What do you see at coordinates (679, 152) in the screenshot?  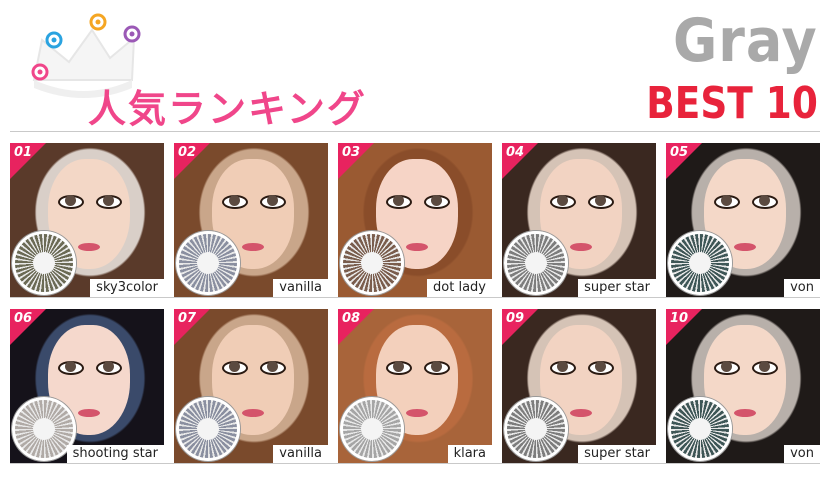 I see `rank-number: 05` at bounding box center [679, 152].